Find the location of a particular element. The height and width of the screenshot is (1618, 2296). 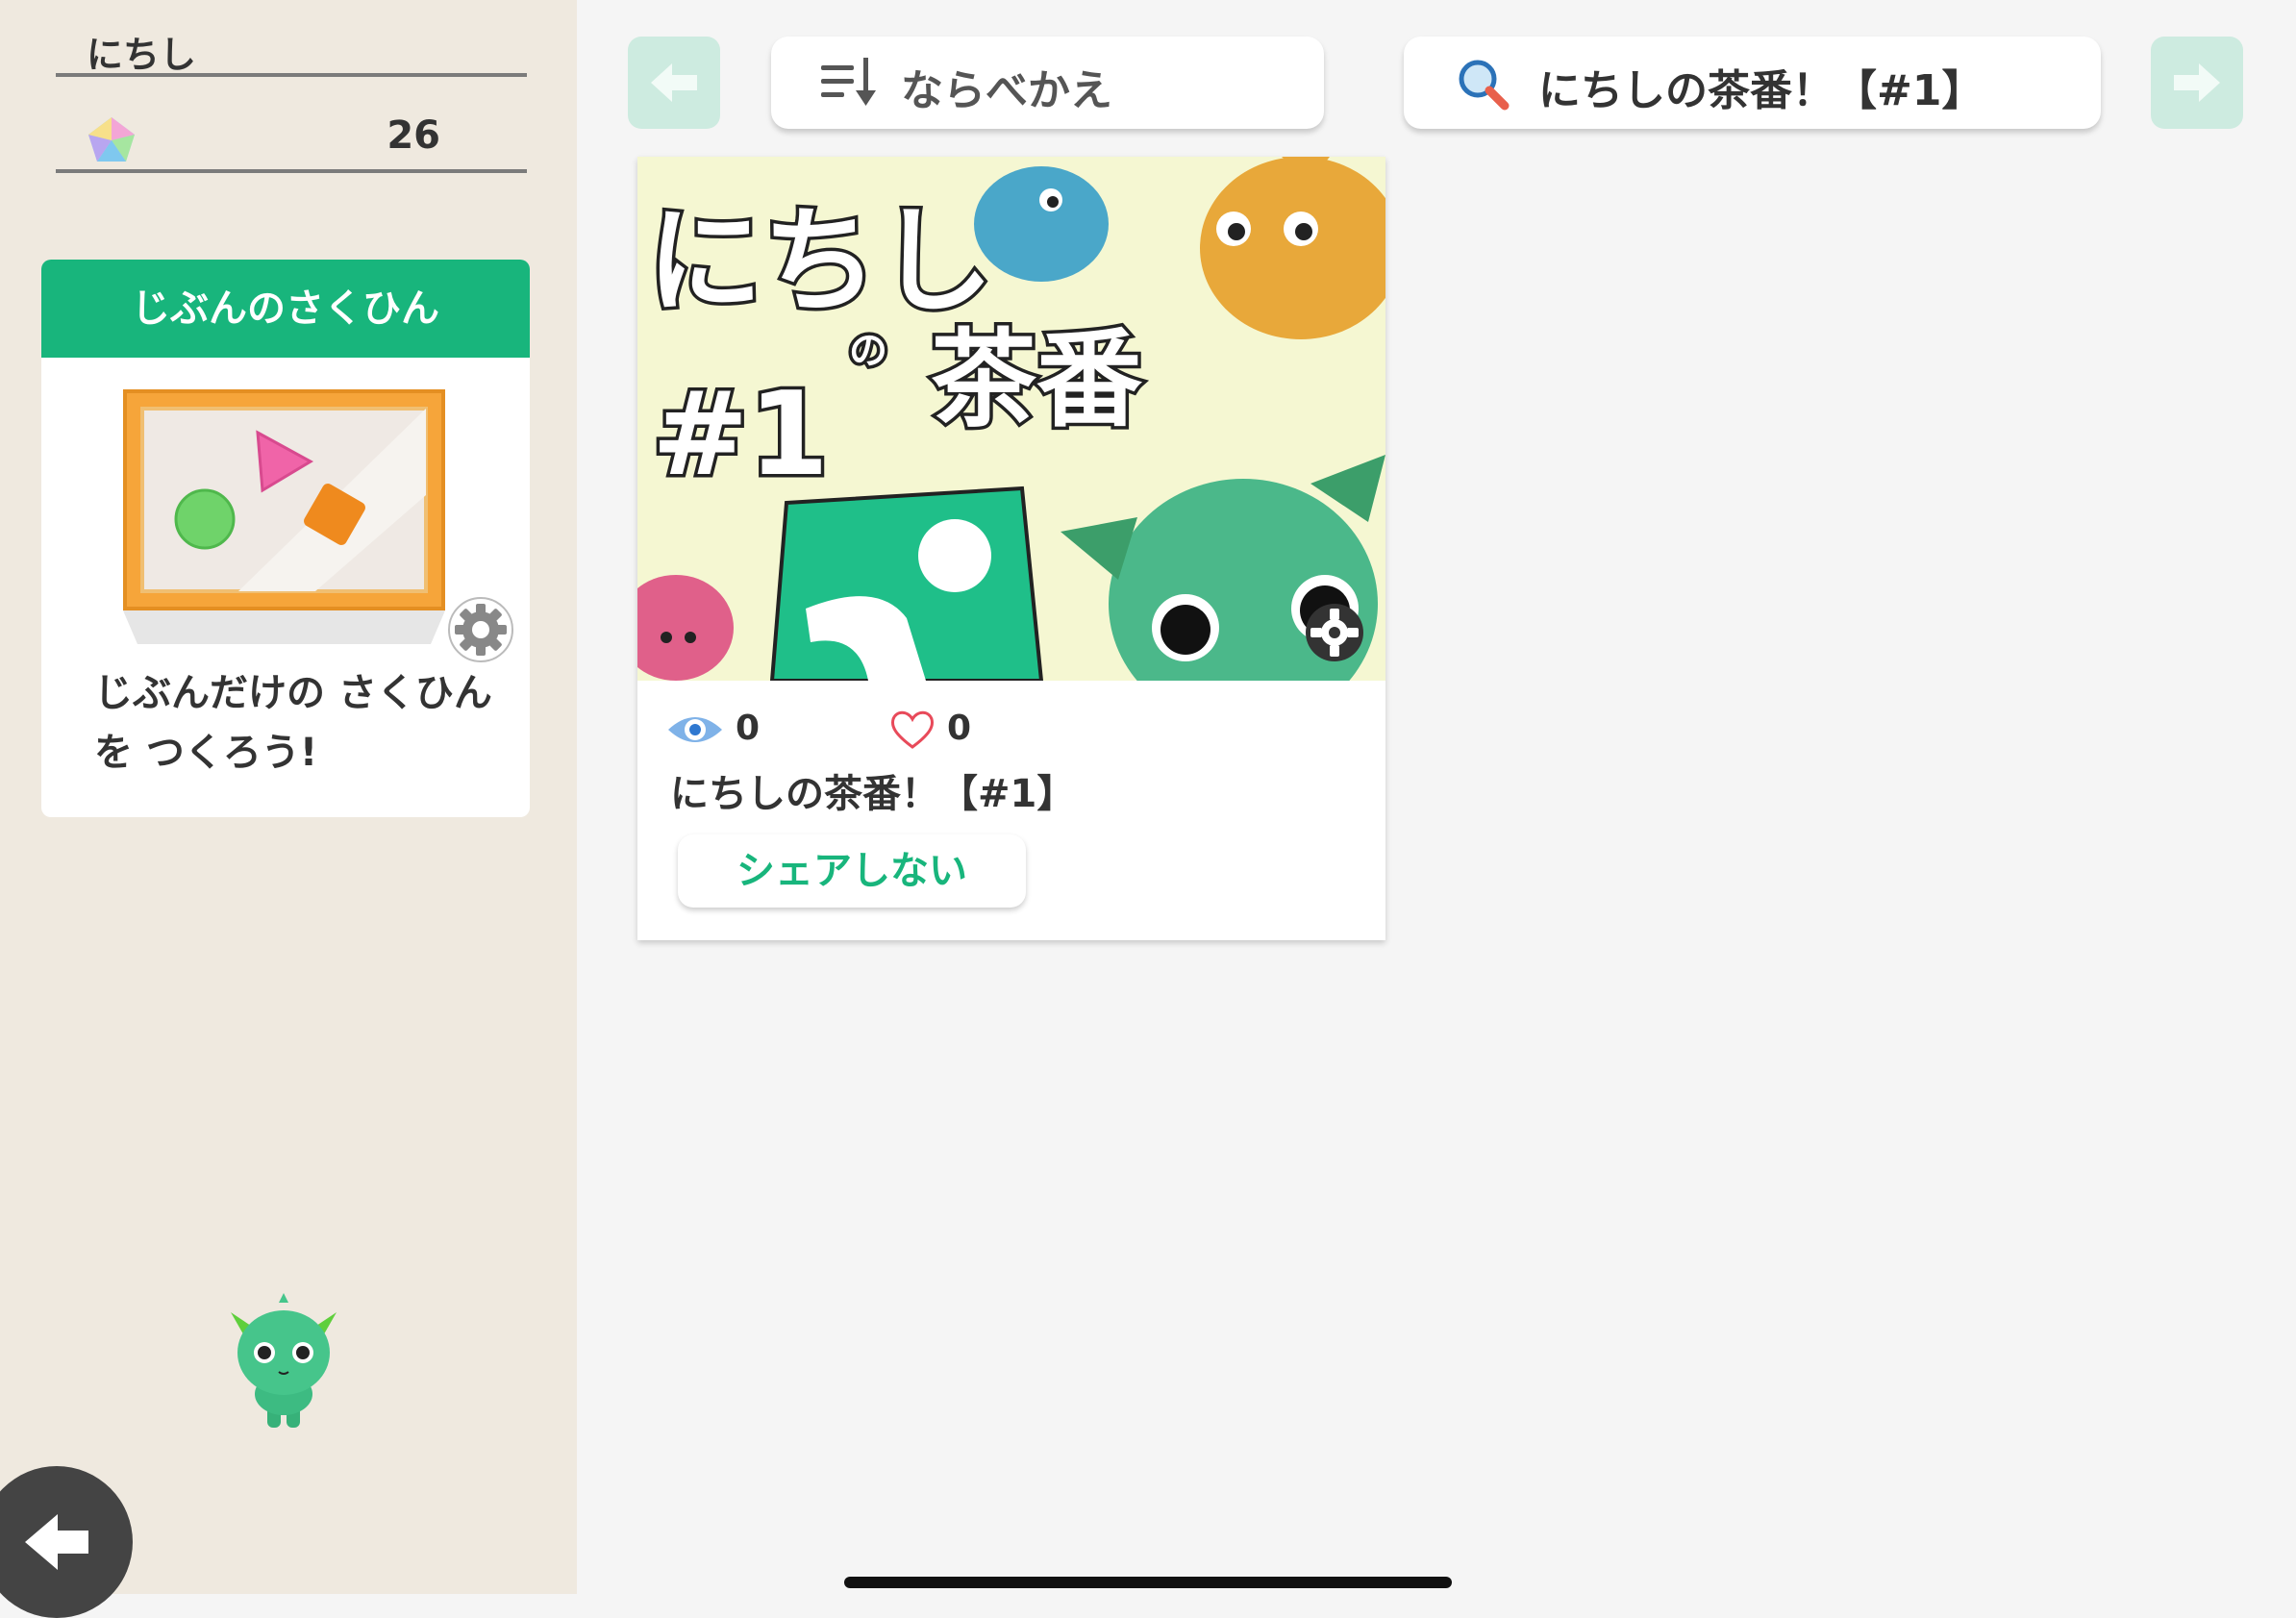

work-stats: 0 0 is located at coordinates (1012, 729).